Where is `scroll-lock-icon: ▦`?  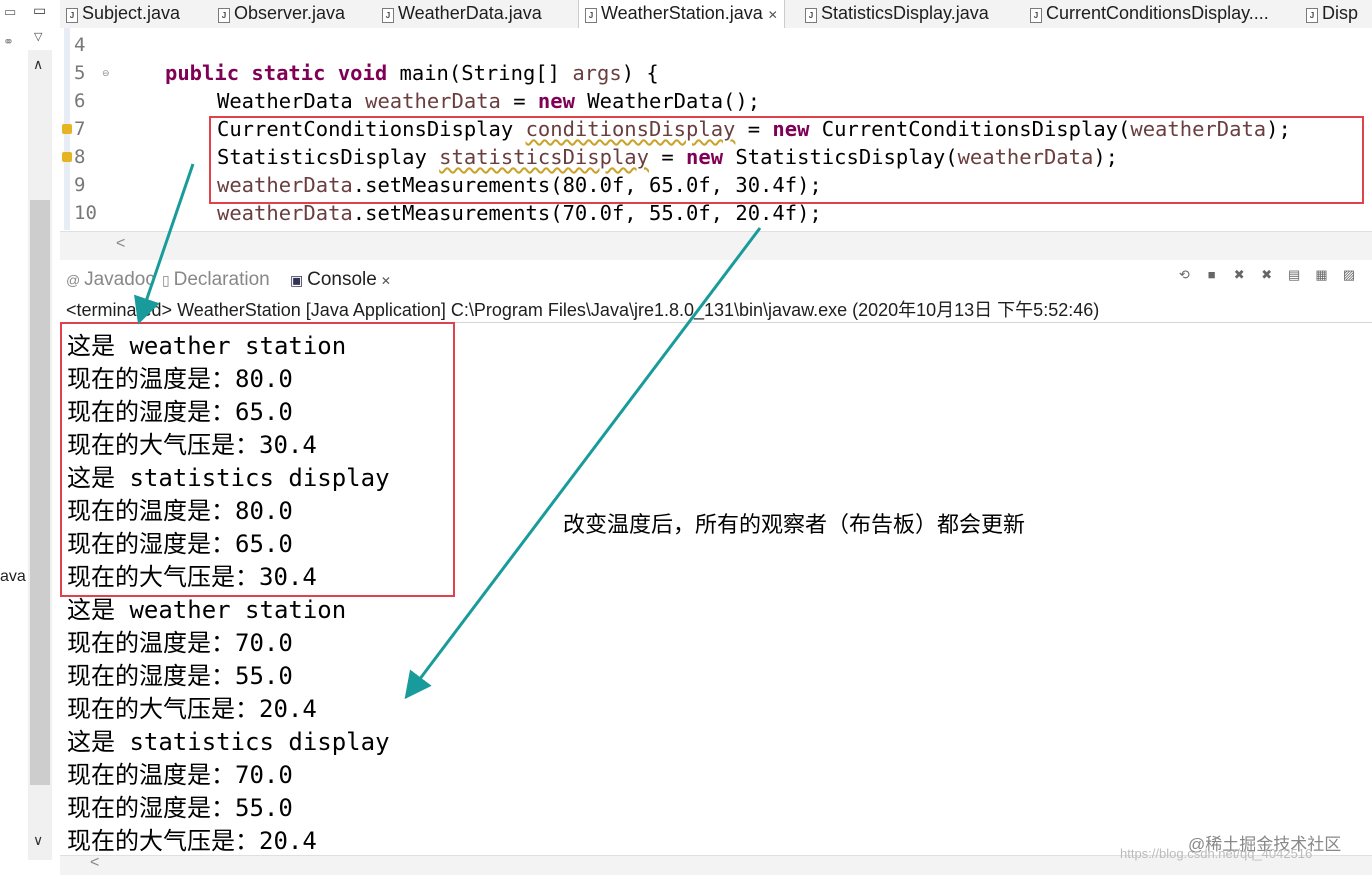 scroll-lock-icon: ▦ is located at coordinates (1322, 275).